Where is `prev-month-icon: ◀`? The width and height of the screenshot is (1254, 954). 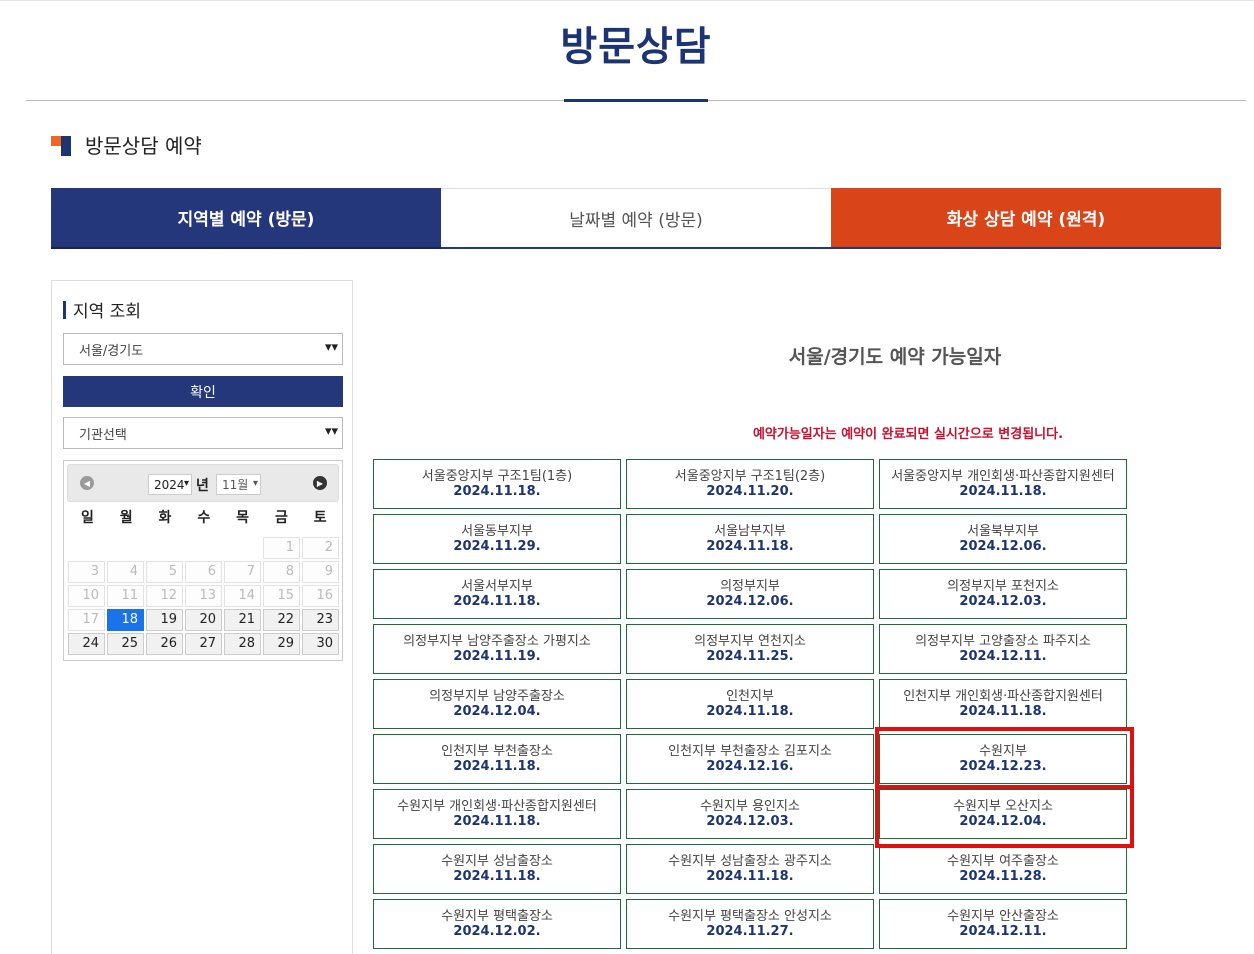 prev-month-icon: ◀ is located at coordinates (87, 483).